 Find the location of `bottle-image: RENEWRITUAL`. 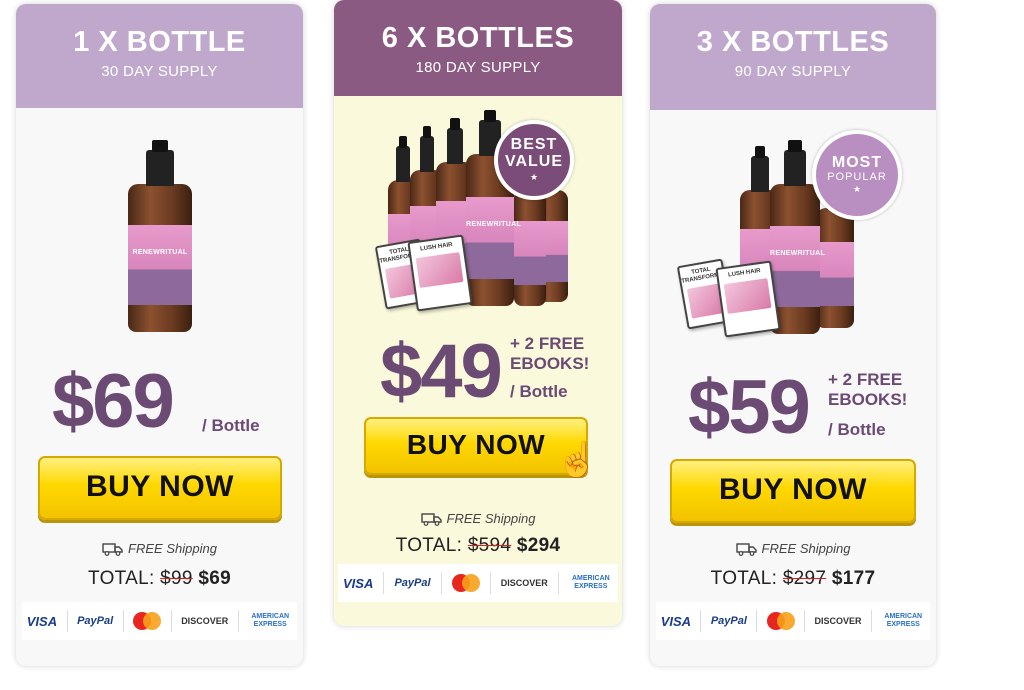

bottle-image: RENEWRITUAL is located at coordinates (160, 236).